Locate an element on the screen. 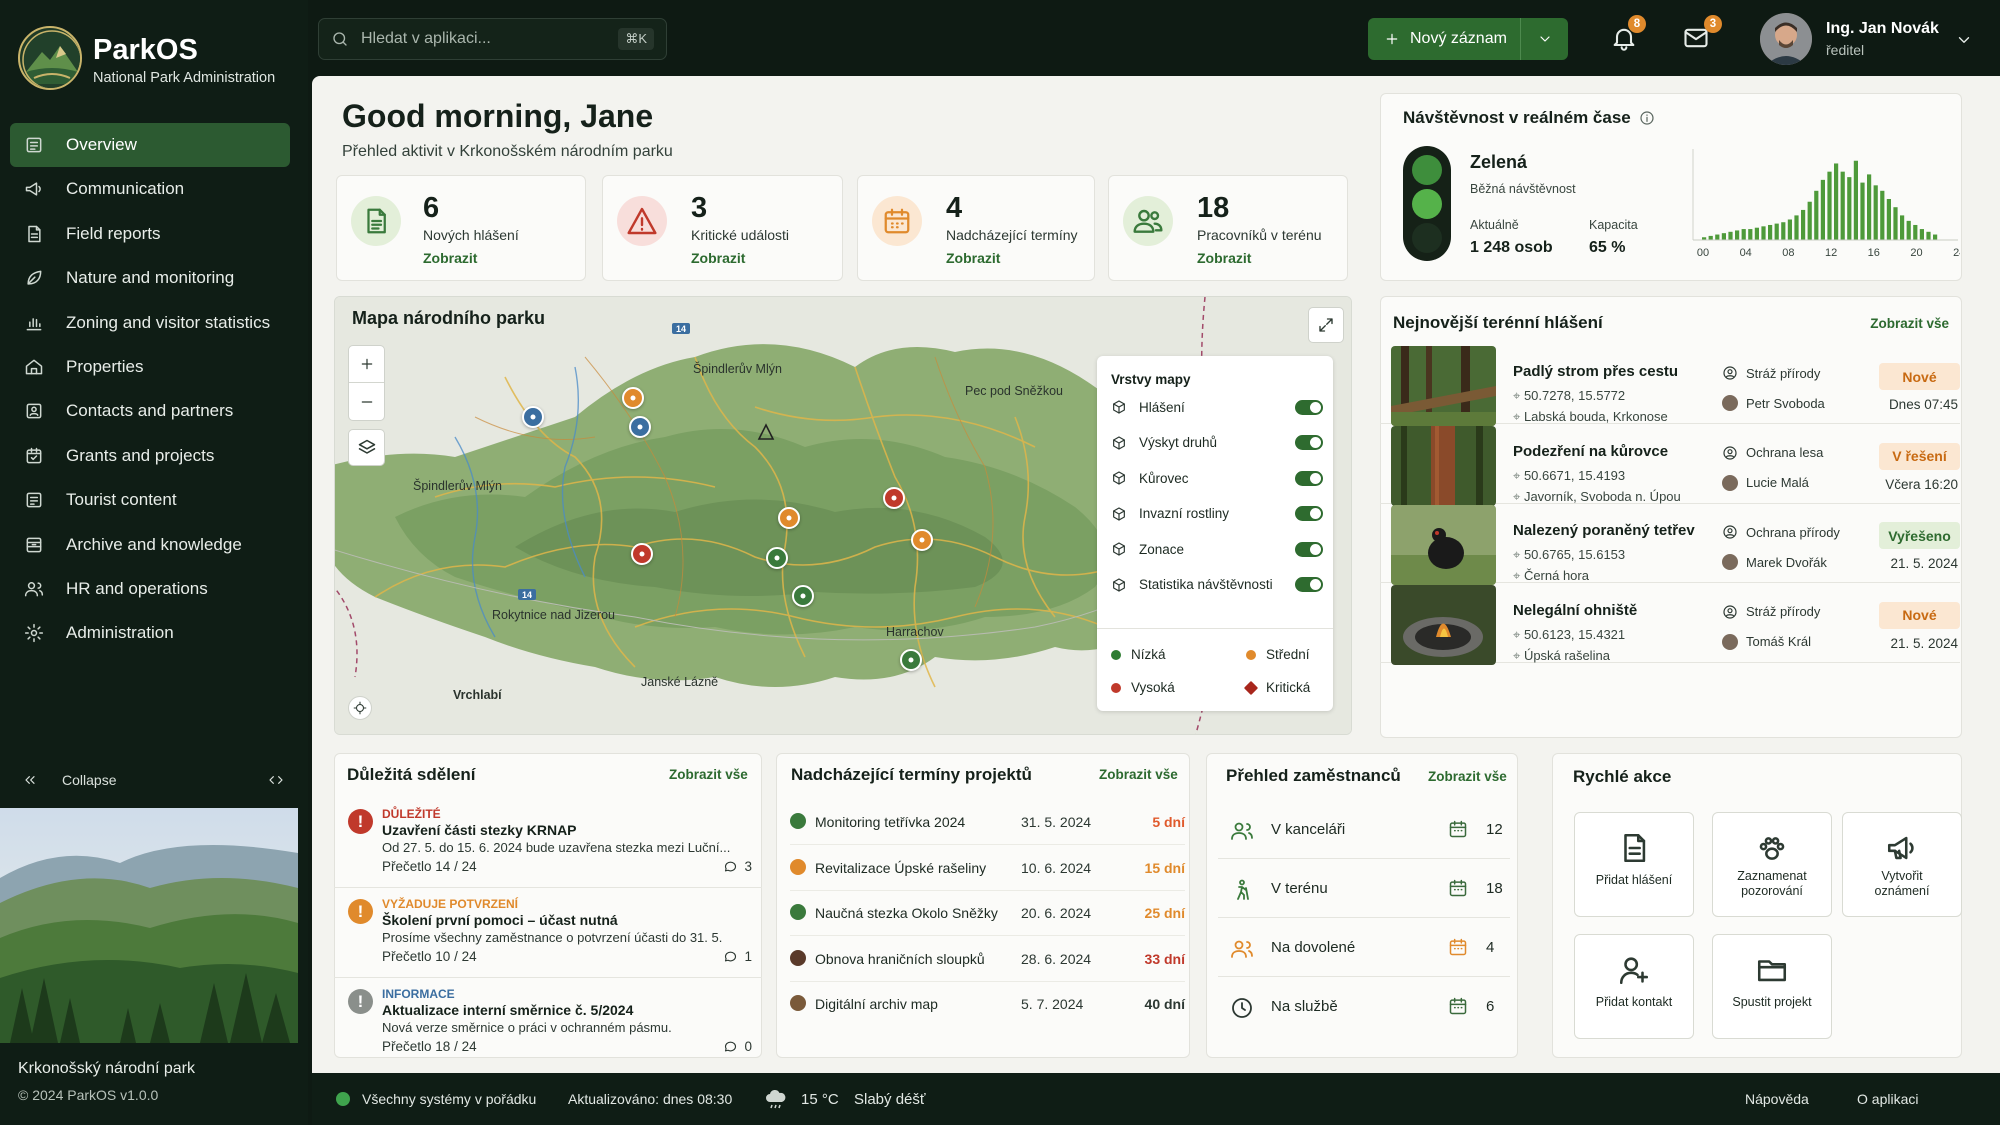 The image size is (2000, 1125). place-label: Rokytnice nad Jizerou is located at coordinates (553, 615).